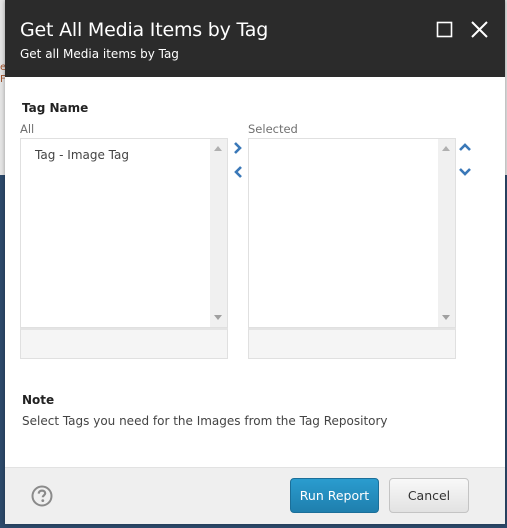 The width and height of the screenshot is (507, 528). What do you see at coordinates (273, 129) in the screenshot?
I see `selected-list-label: Selected` at bounding box center [273, 129].